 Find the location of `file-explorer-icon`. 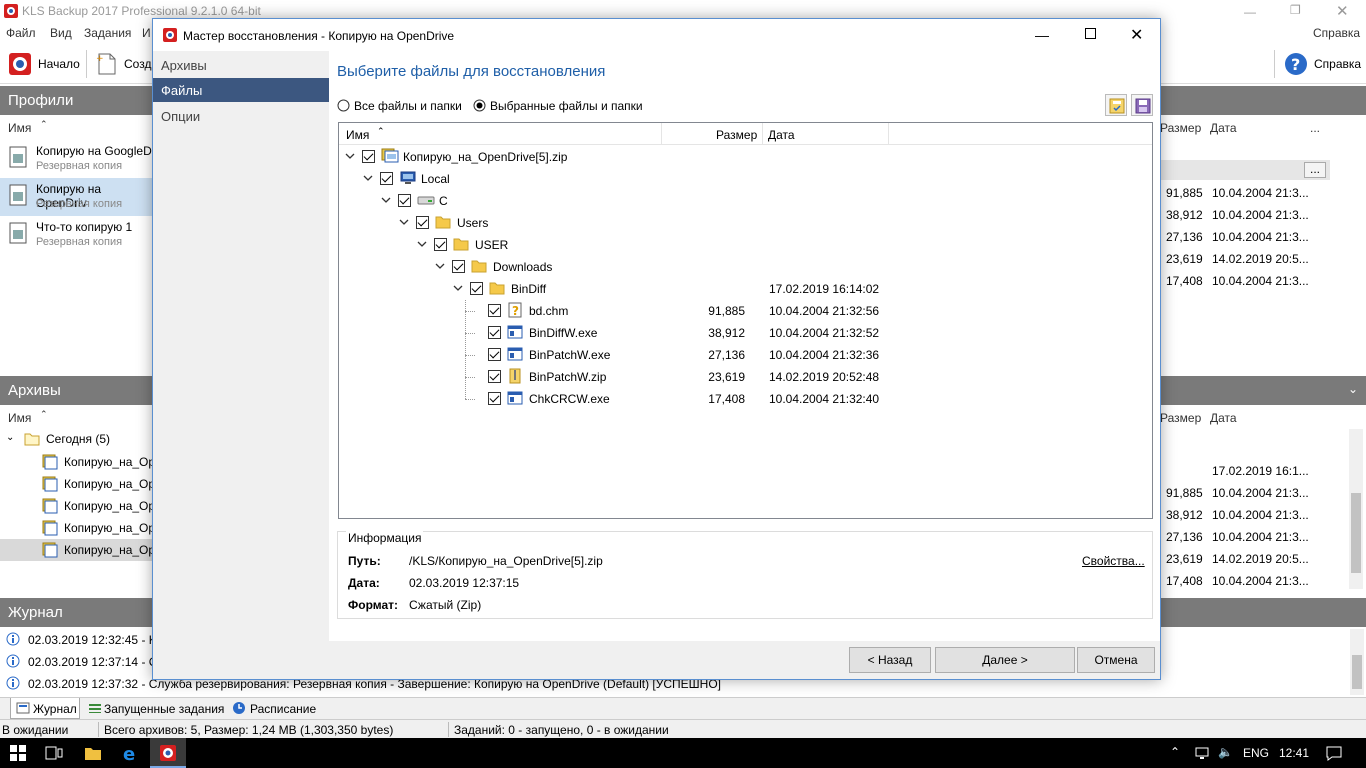

file-explorer-icon is located at coordinates (93, 753).